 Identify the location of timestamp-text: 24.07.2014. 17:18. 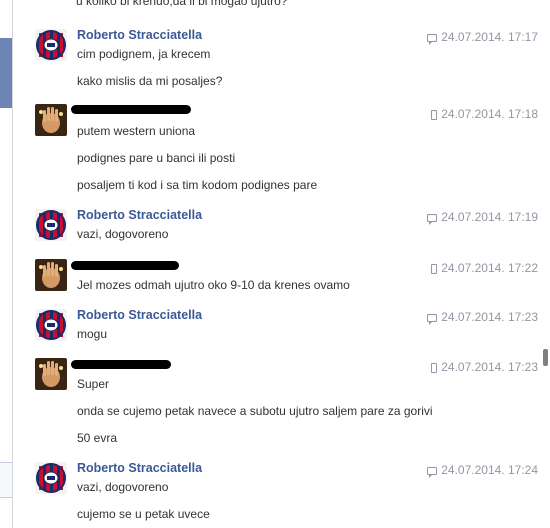
(489, 114).